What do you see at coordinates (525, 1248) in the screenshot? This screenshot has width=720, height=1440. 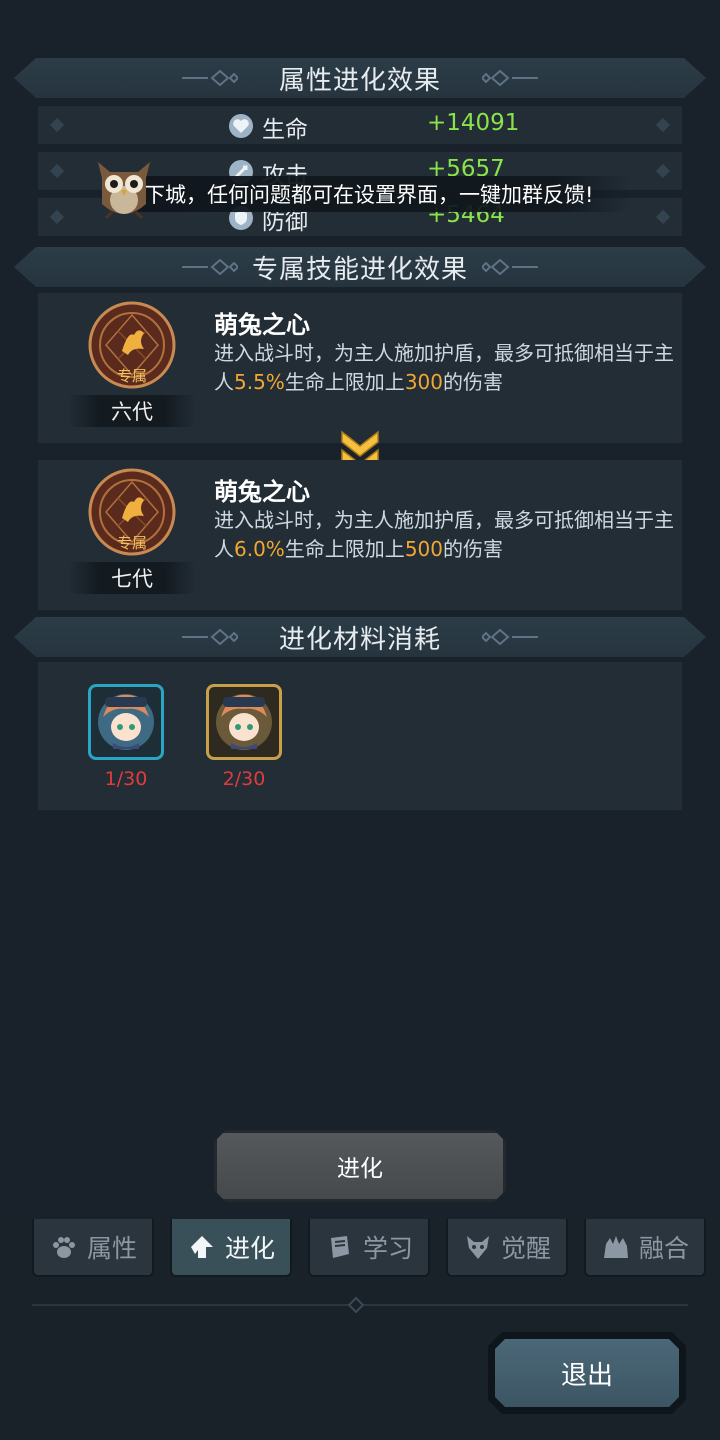 I see `tab-label: 觉醒` at bounding box center [525, 1248].